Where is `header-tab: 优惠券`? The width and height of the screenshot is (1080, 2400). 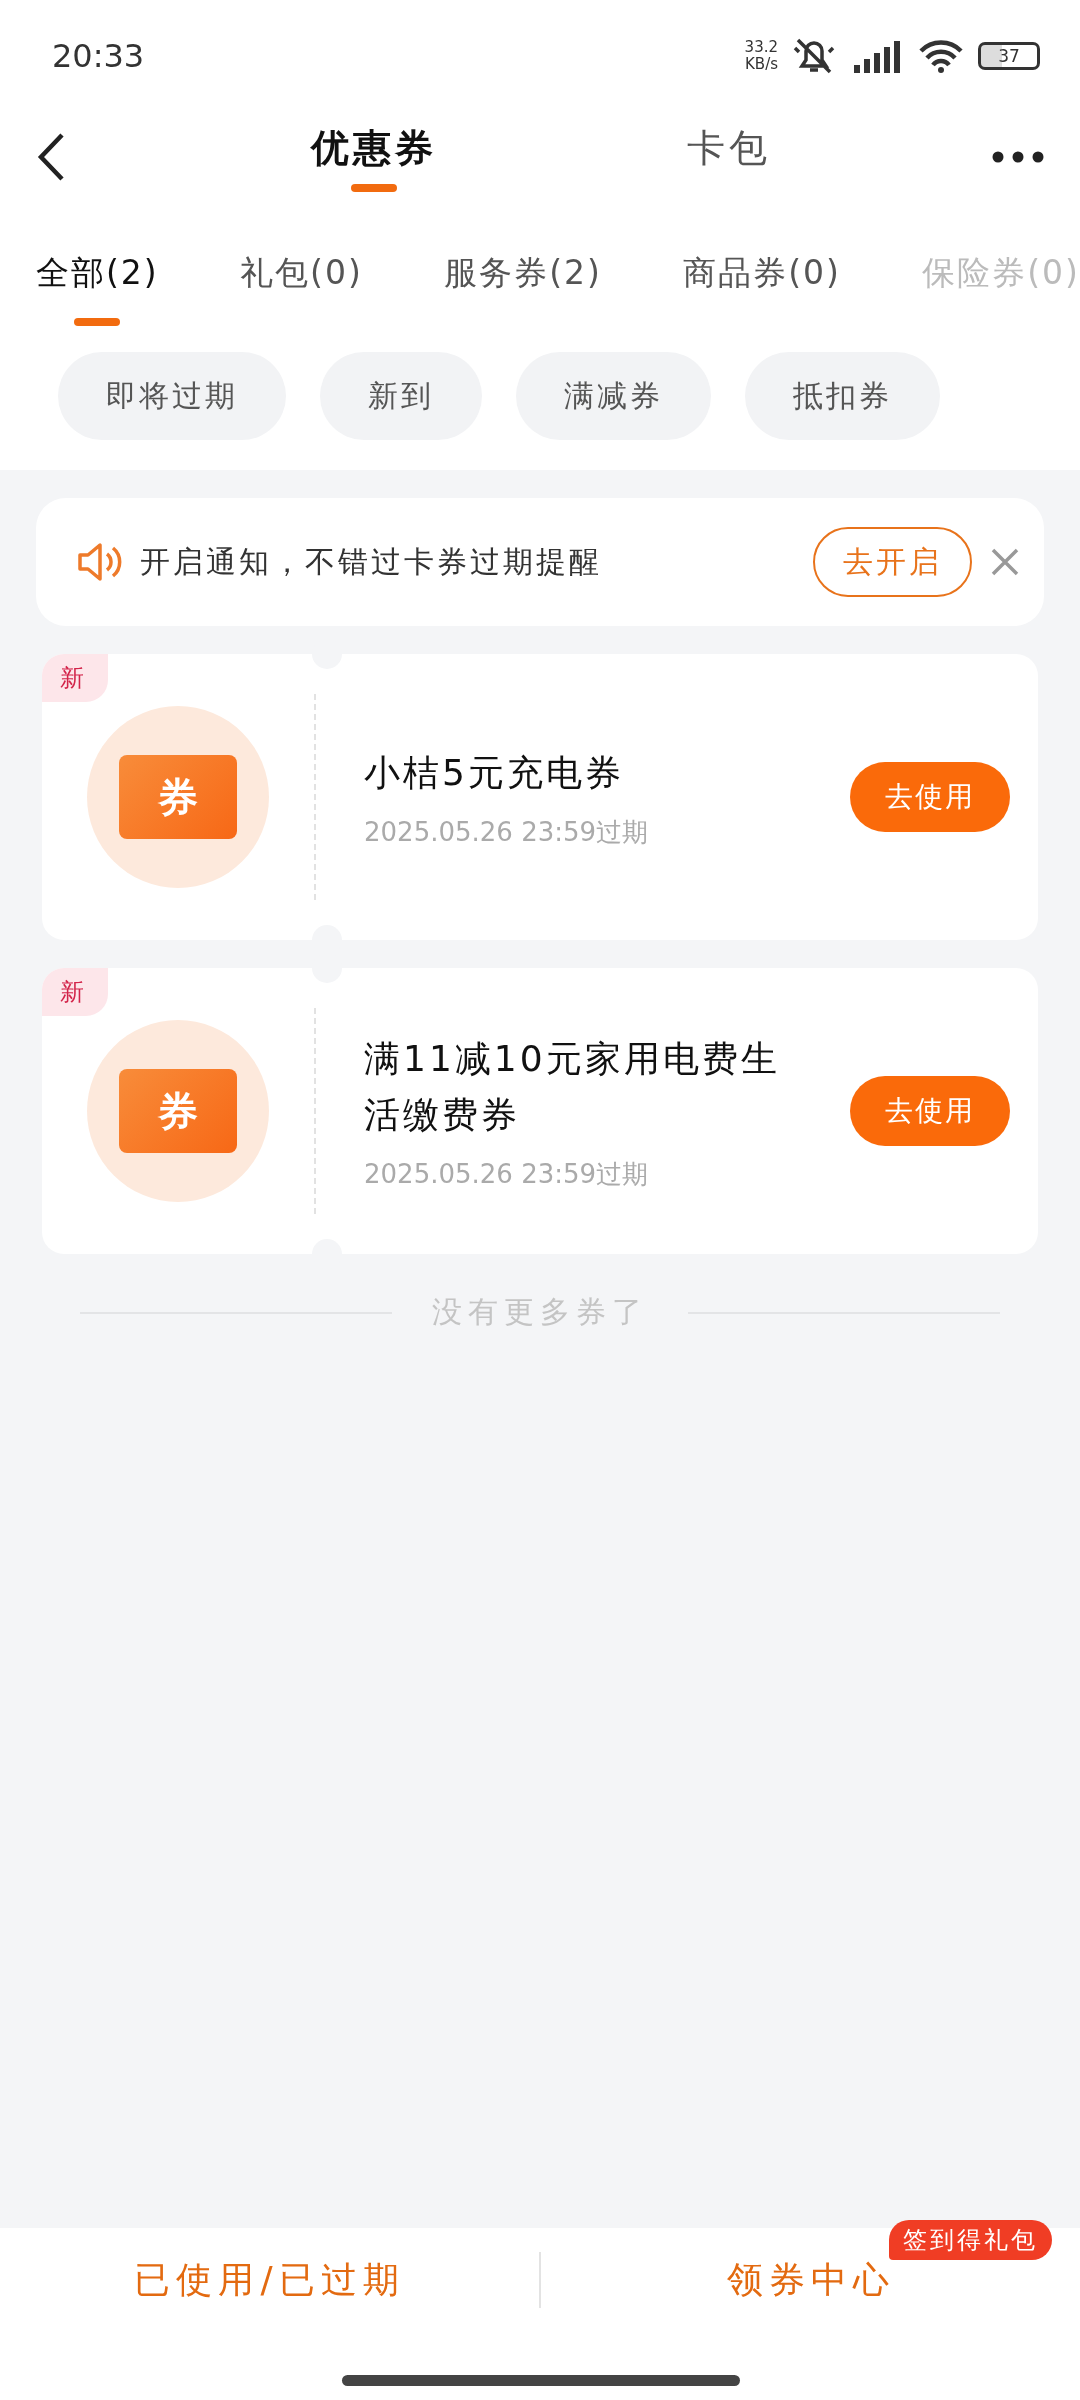
header-tab: 优惠券 is located at coordinates (374, 157).